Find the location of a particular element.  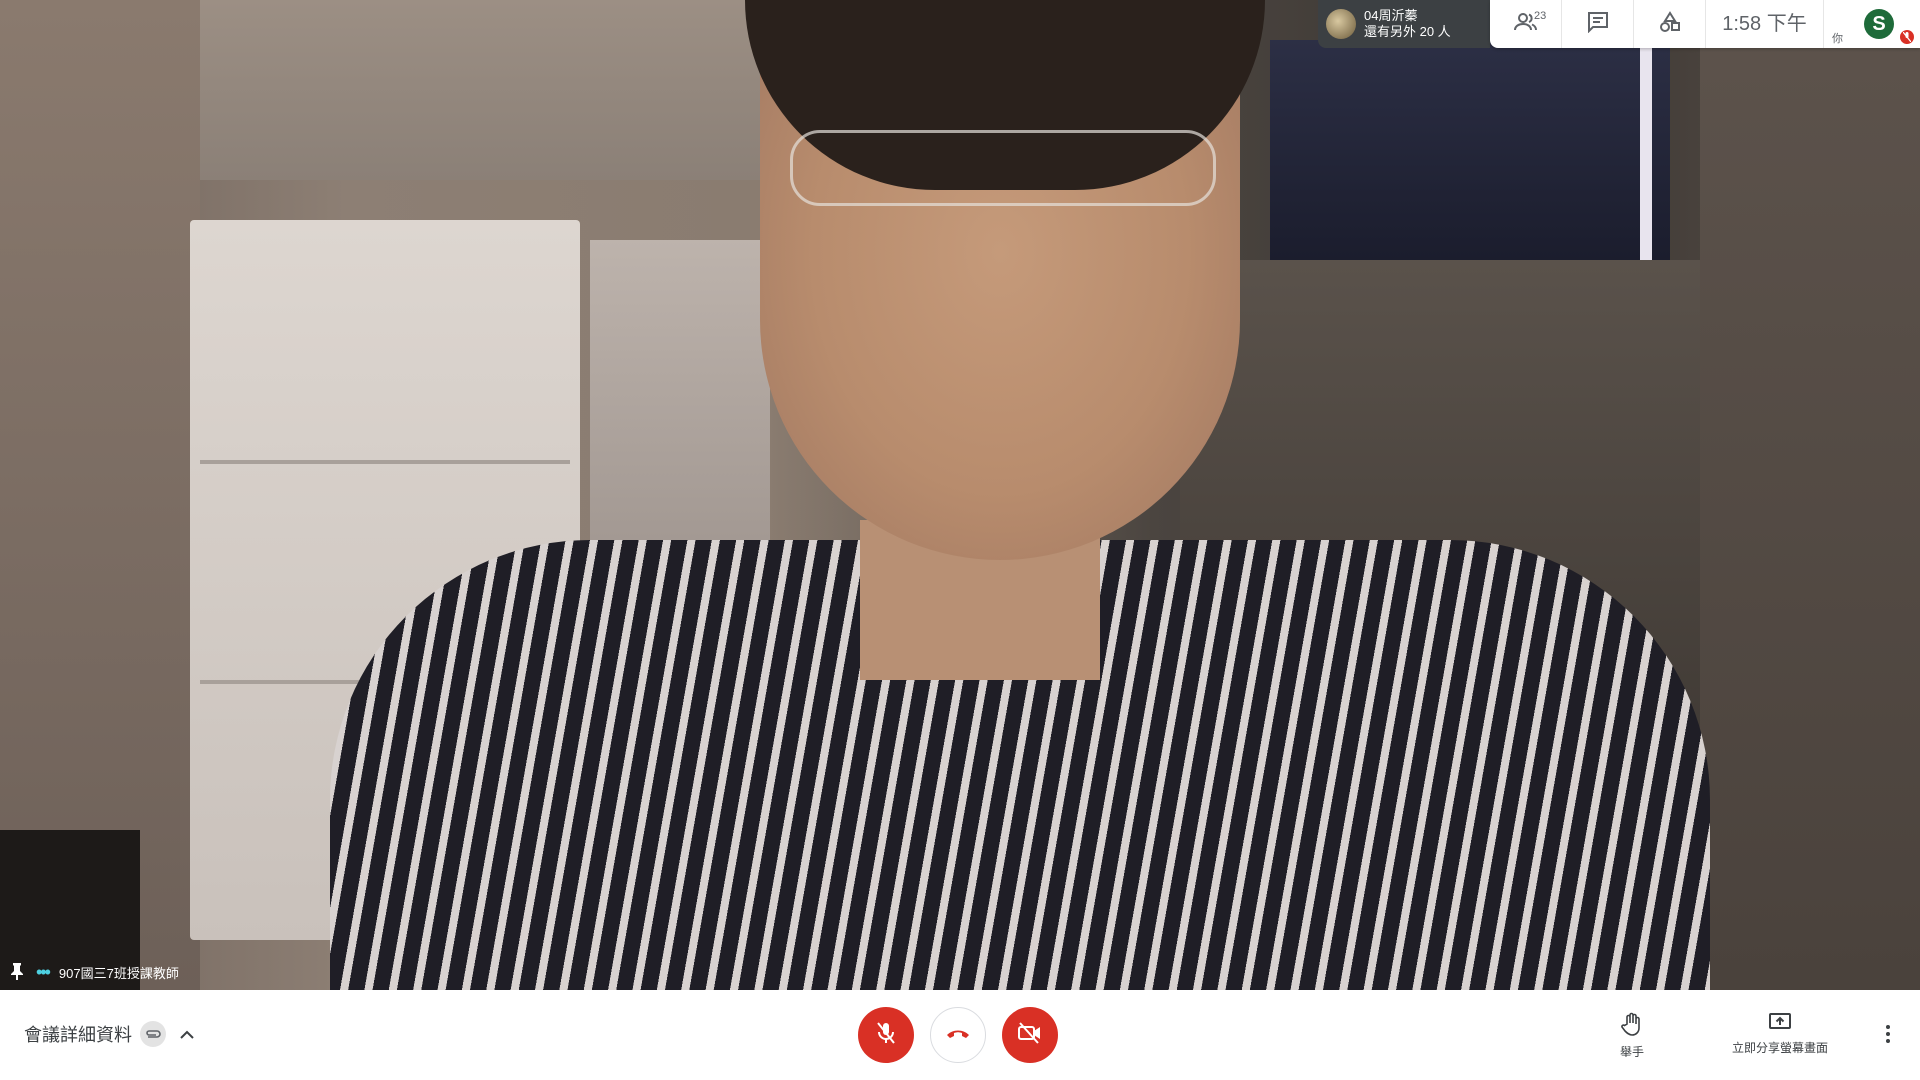

more-options-button is located at coordinates (1888, 1036).